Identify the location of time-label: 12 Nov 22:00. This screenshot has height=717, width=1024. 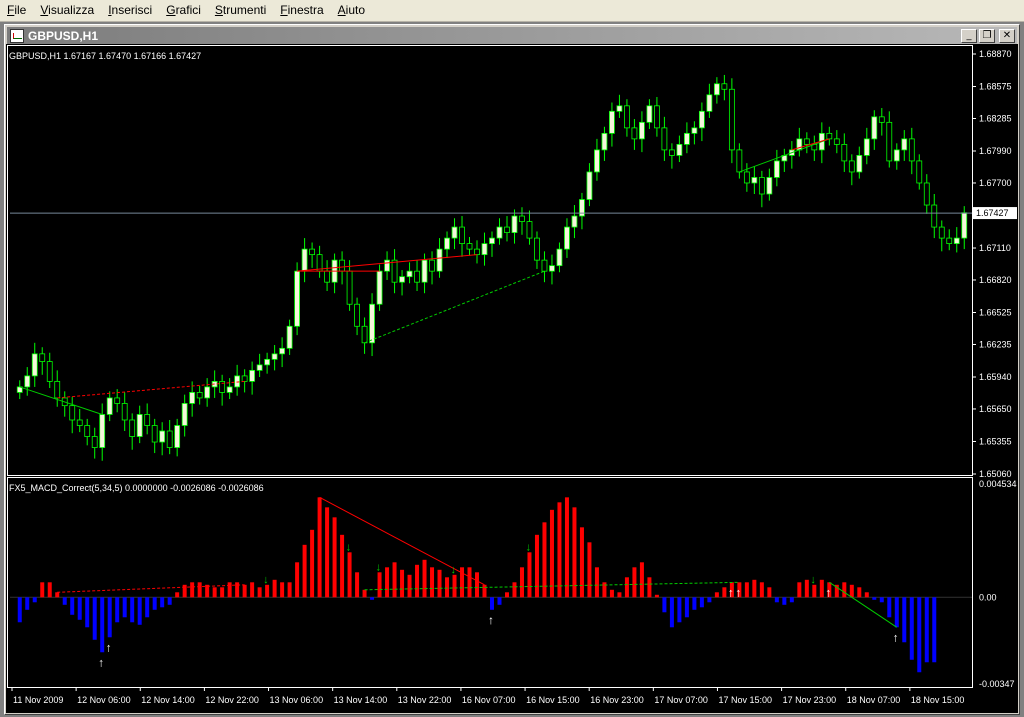
(232, 700).